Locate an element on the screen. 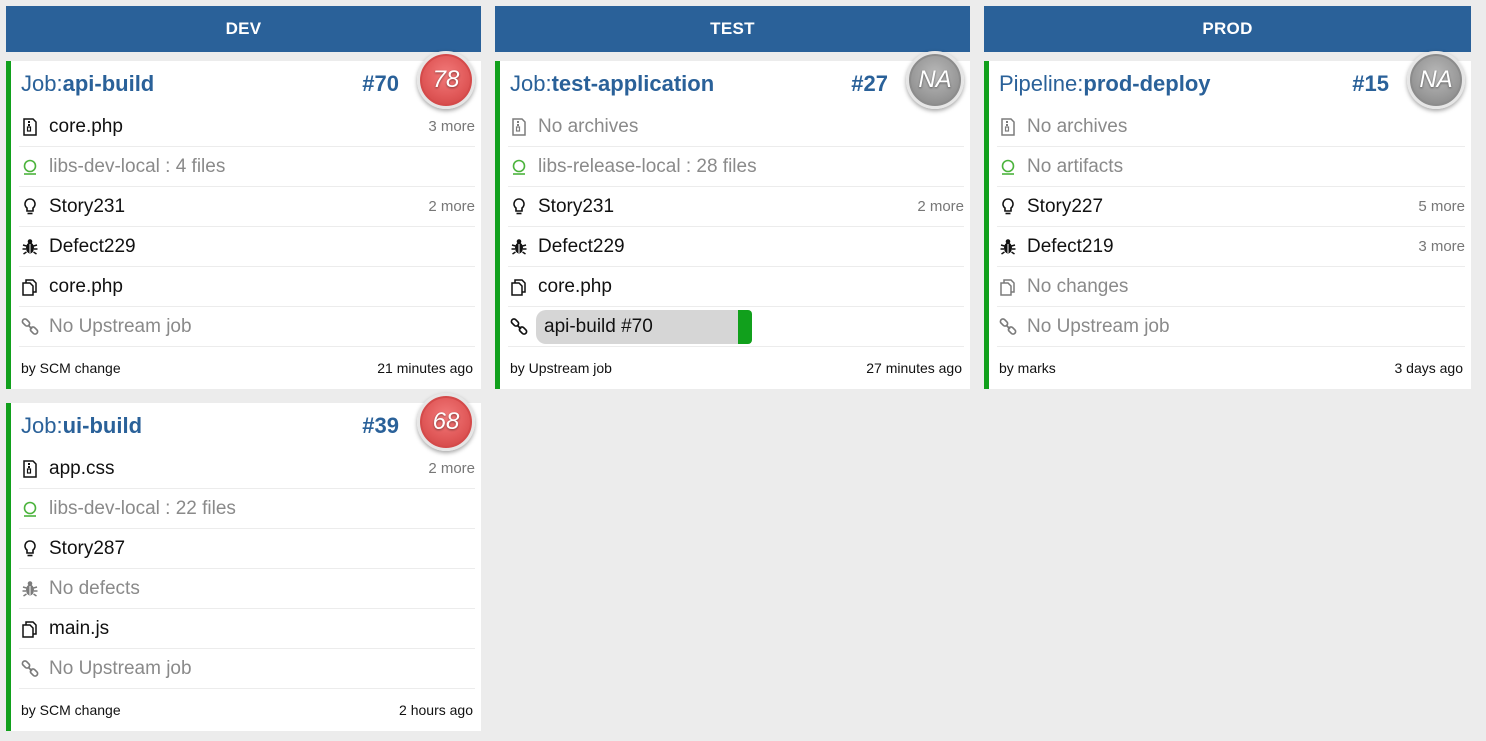 The height and width of the screenshot is (741, 1486). column-header-prod: PROD is located at coordinates (1227, 29).